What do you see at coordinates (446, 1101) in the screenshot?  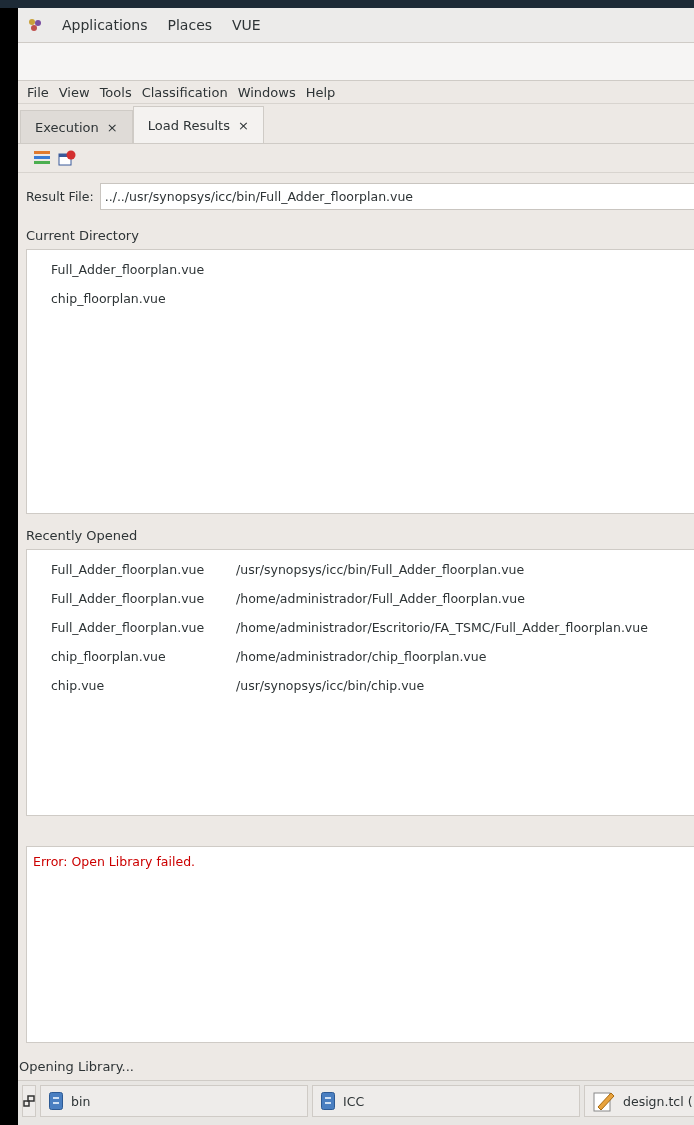 I see `taskbar-button: ICC` at bounding box center [446, 1101].